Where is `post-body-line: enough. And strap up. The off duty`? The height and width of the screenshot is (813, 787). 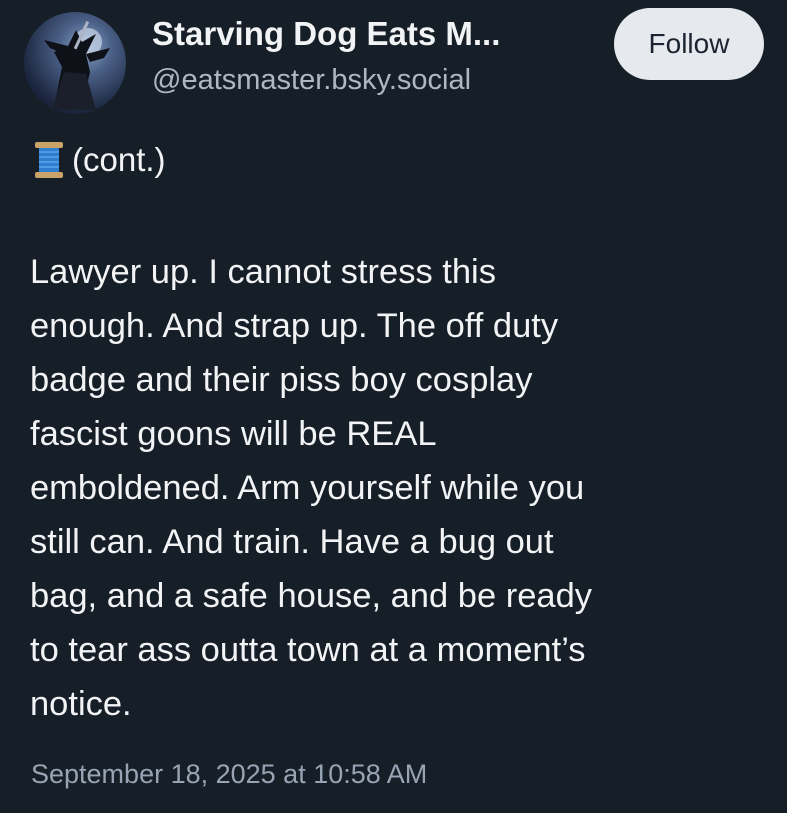 post-body-line: enough. And strap up. The off duty is located at coordinates (294, 326).